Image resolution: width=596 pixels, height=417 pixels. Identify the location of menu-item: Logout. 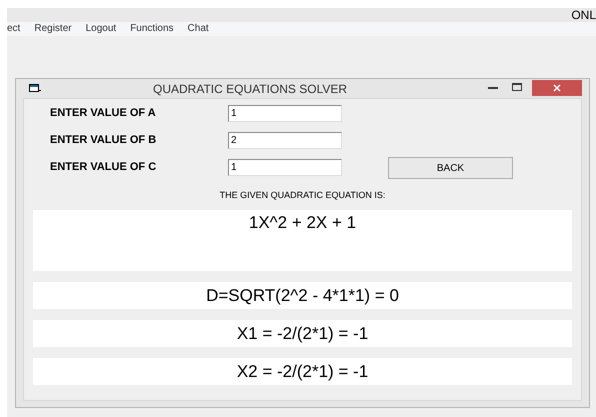
(101, 29).